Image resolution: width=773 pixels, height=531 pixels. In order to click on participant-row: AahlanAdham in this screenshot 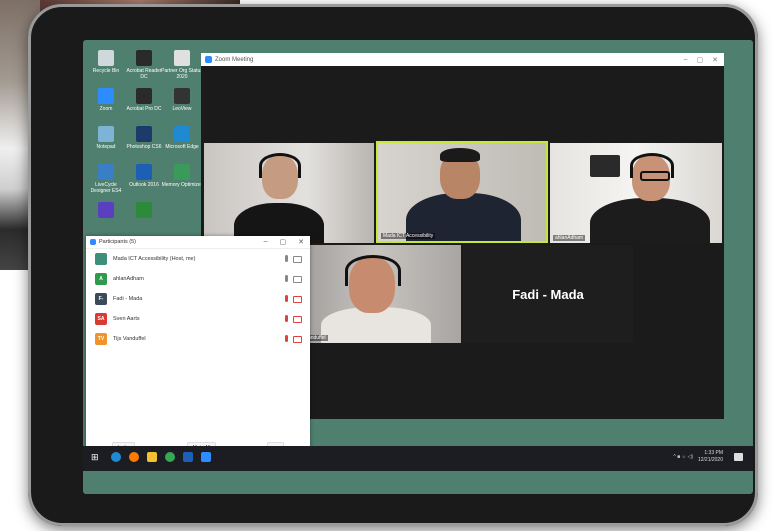, I will do `click(198, 279)`.